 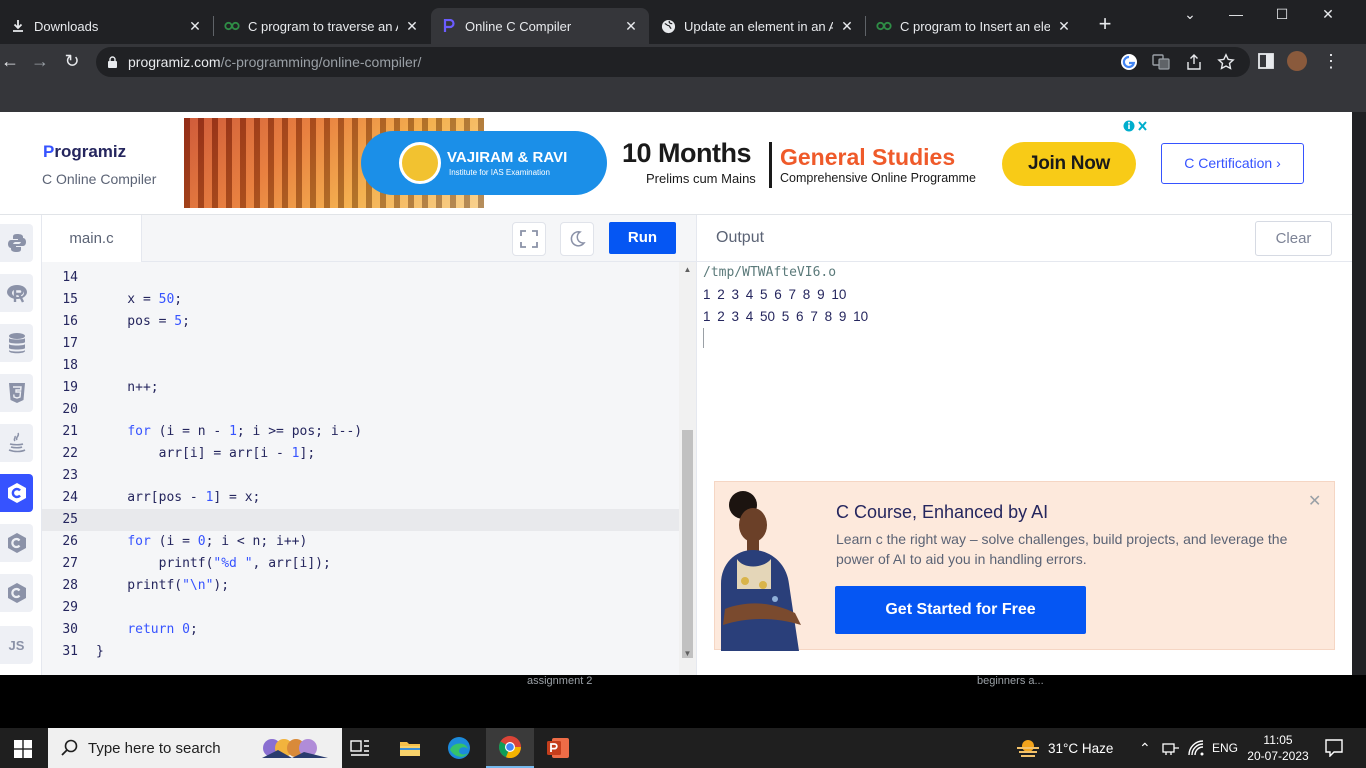 What do you see at coordinates (1331, 61) in the screenshot?
I see `menu-kebab-icon: ⋮` at bounding box center [1331, 61].